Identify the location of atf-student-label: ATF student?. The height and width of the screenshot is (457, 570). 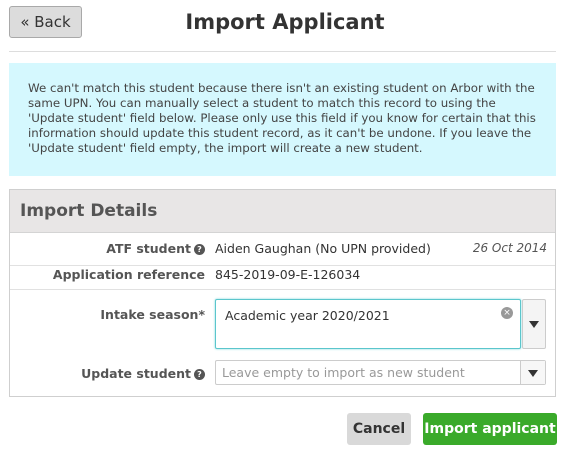
(155, 248).